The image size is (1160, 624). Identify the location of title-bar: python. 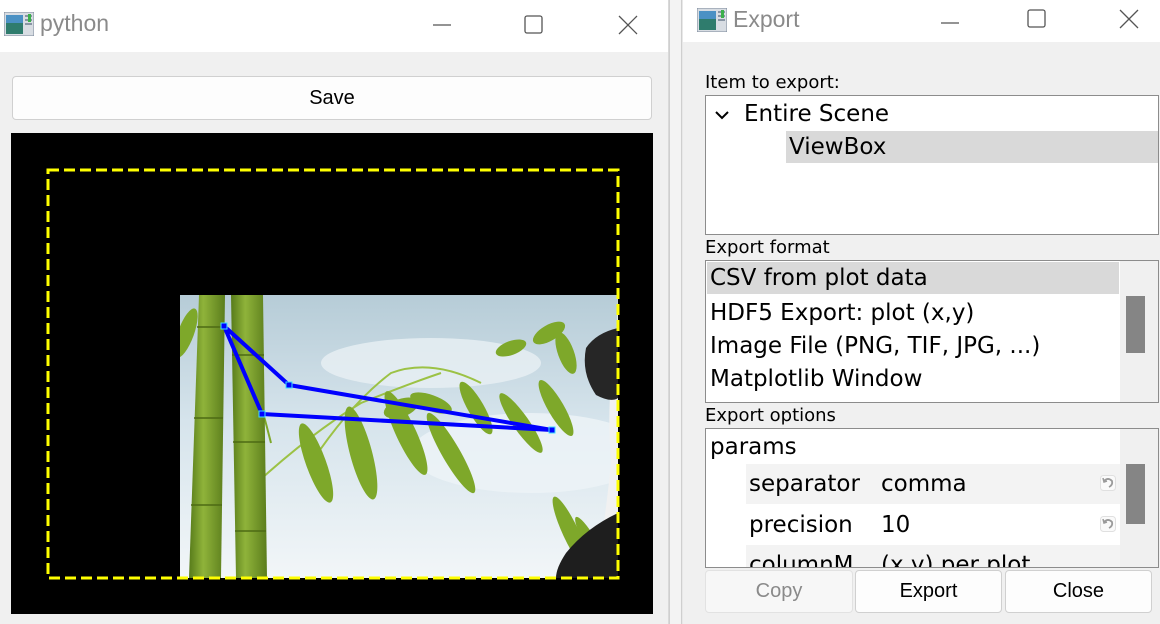
(334, 26).